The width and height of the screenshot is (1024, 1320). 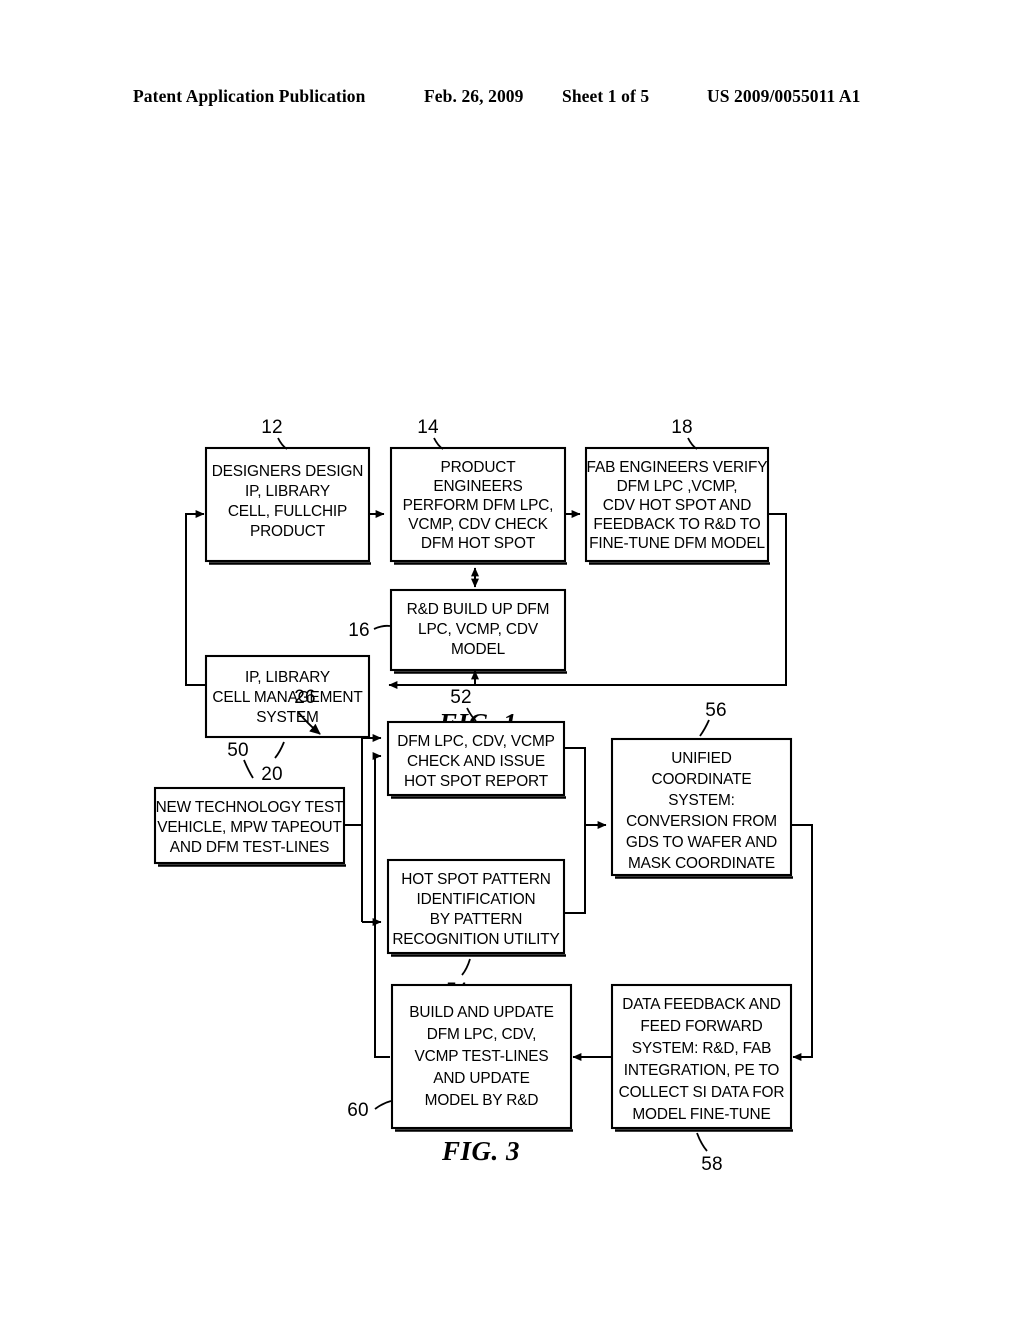 I want to click on ref-number-18: 18, so click(x=682, y=427).